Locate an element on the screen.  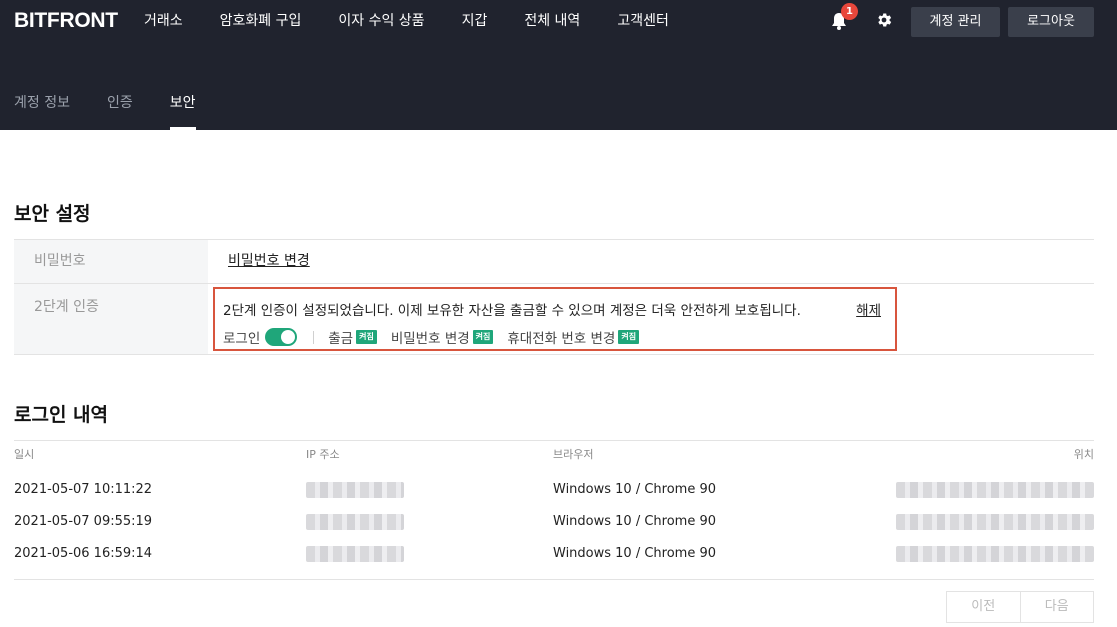
nav-support: 고객센터 is located at coordinates (643, 21).